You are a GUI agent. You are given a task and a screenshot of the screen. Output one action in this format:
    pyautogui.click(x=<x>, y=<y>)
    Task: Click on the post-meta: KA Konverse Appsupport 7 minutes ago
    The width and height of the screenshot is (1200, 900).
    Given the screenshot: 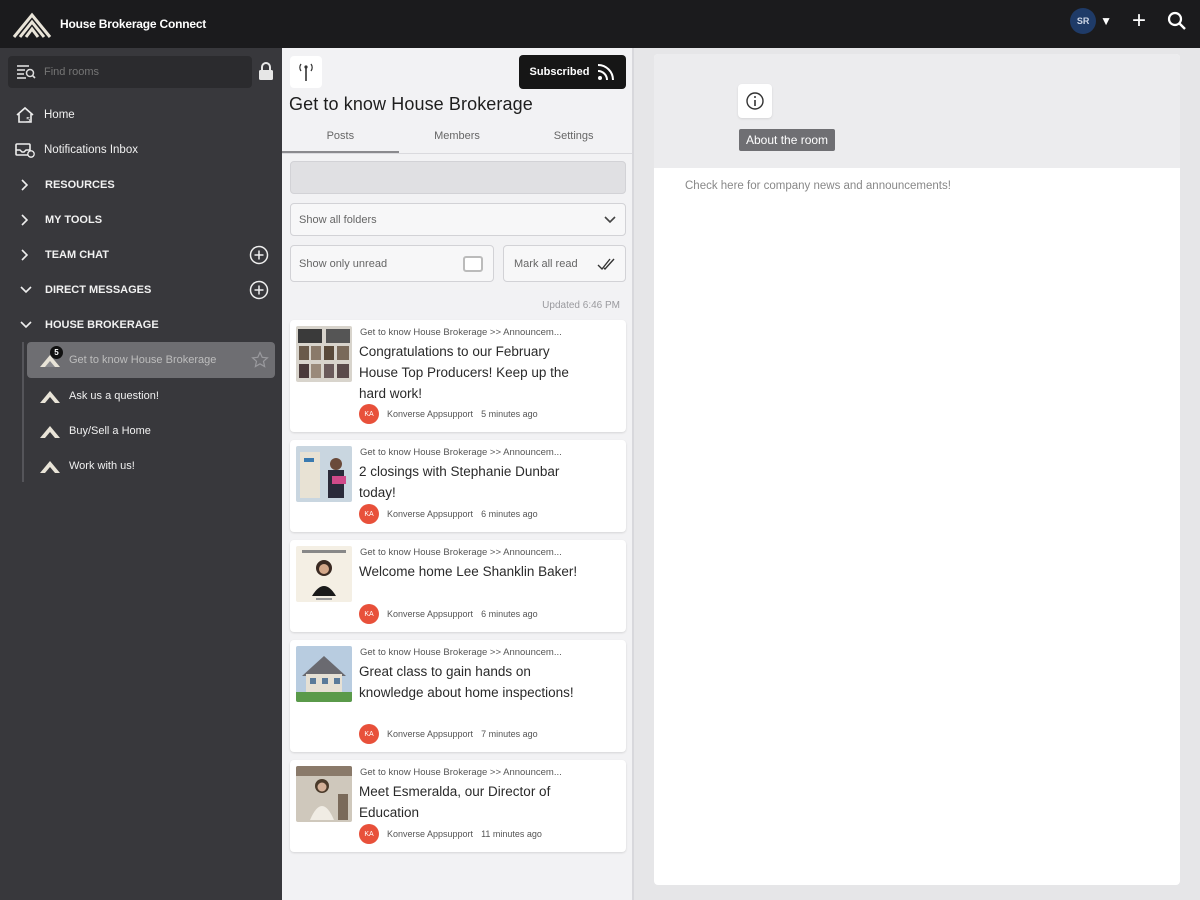 What is the action you would take?
    pyautogui.click(x=448, y=734)
    